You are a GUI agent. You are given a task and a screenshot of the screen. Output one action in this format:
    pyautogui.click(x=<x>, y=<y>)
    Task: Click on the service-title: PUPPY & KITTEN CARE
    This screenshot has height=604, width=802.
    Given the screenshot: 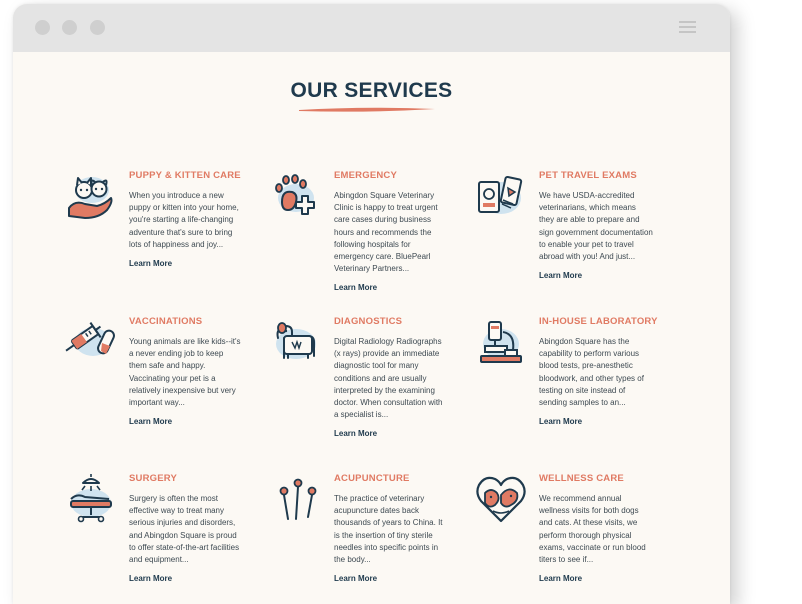 What is the action you would take?
    pyautogui.click(x=185, y=175)
    